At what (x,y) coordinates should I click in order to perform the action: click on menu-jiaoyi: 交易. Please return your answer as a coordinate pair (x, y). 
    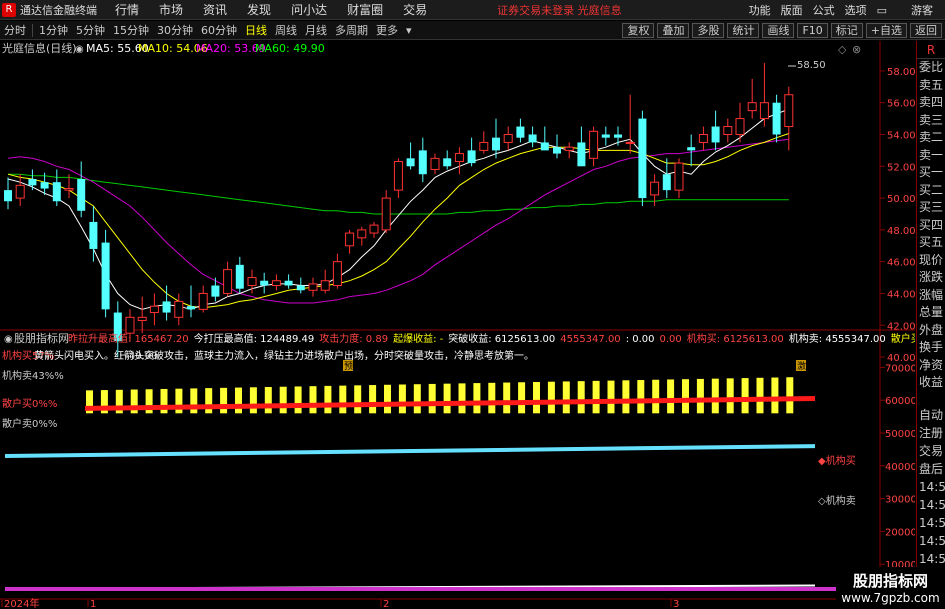
    Looking at the image, I should click on (415, 9).